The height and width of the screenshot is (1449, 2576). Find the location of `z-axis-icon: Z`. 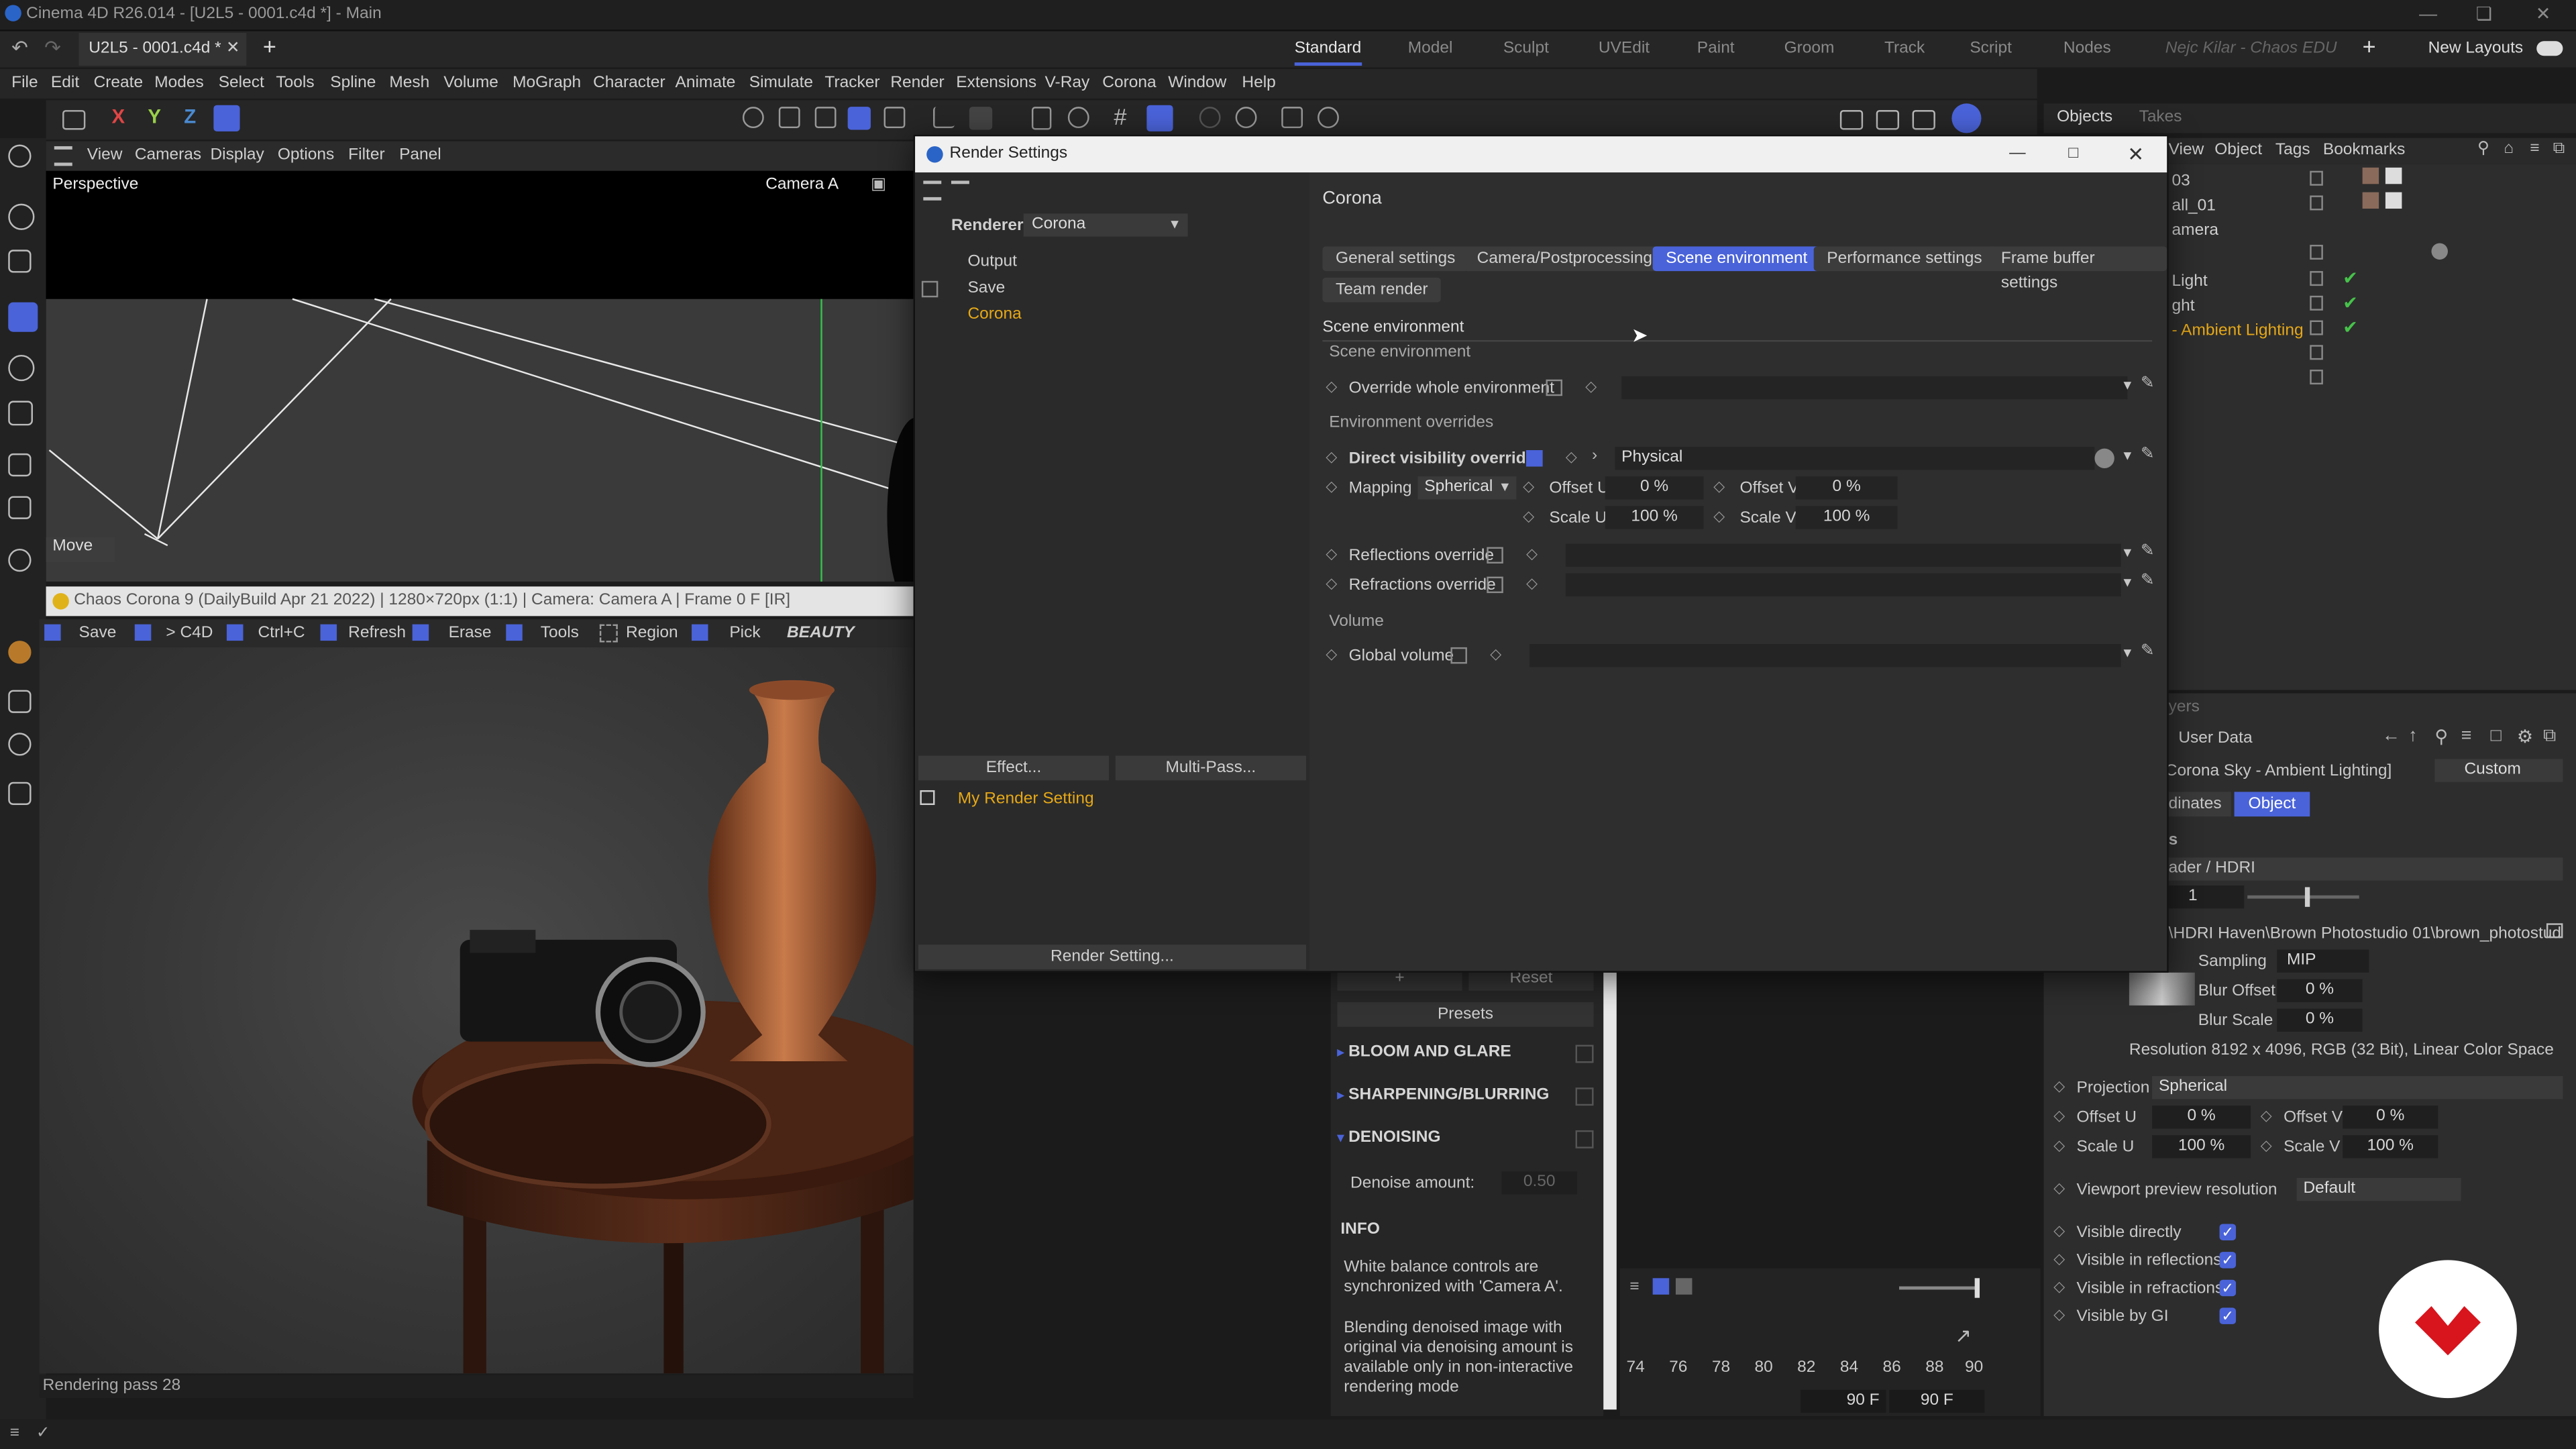

z-axis-icon: Z is located at coordinates (190, 116).